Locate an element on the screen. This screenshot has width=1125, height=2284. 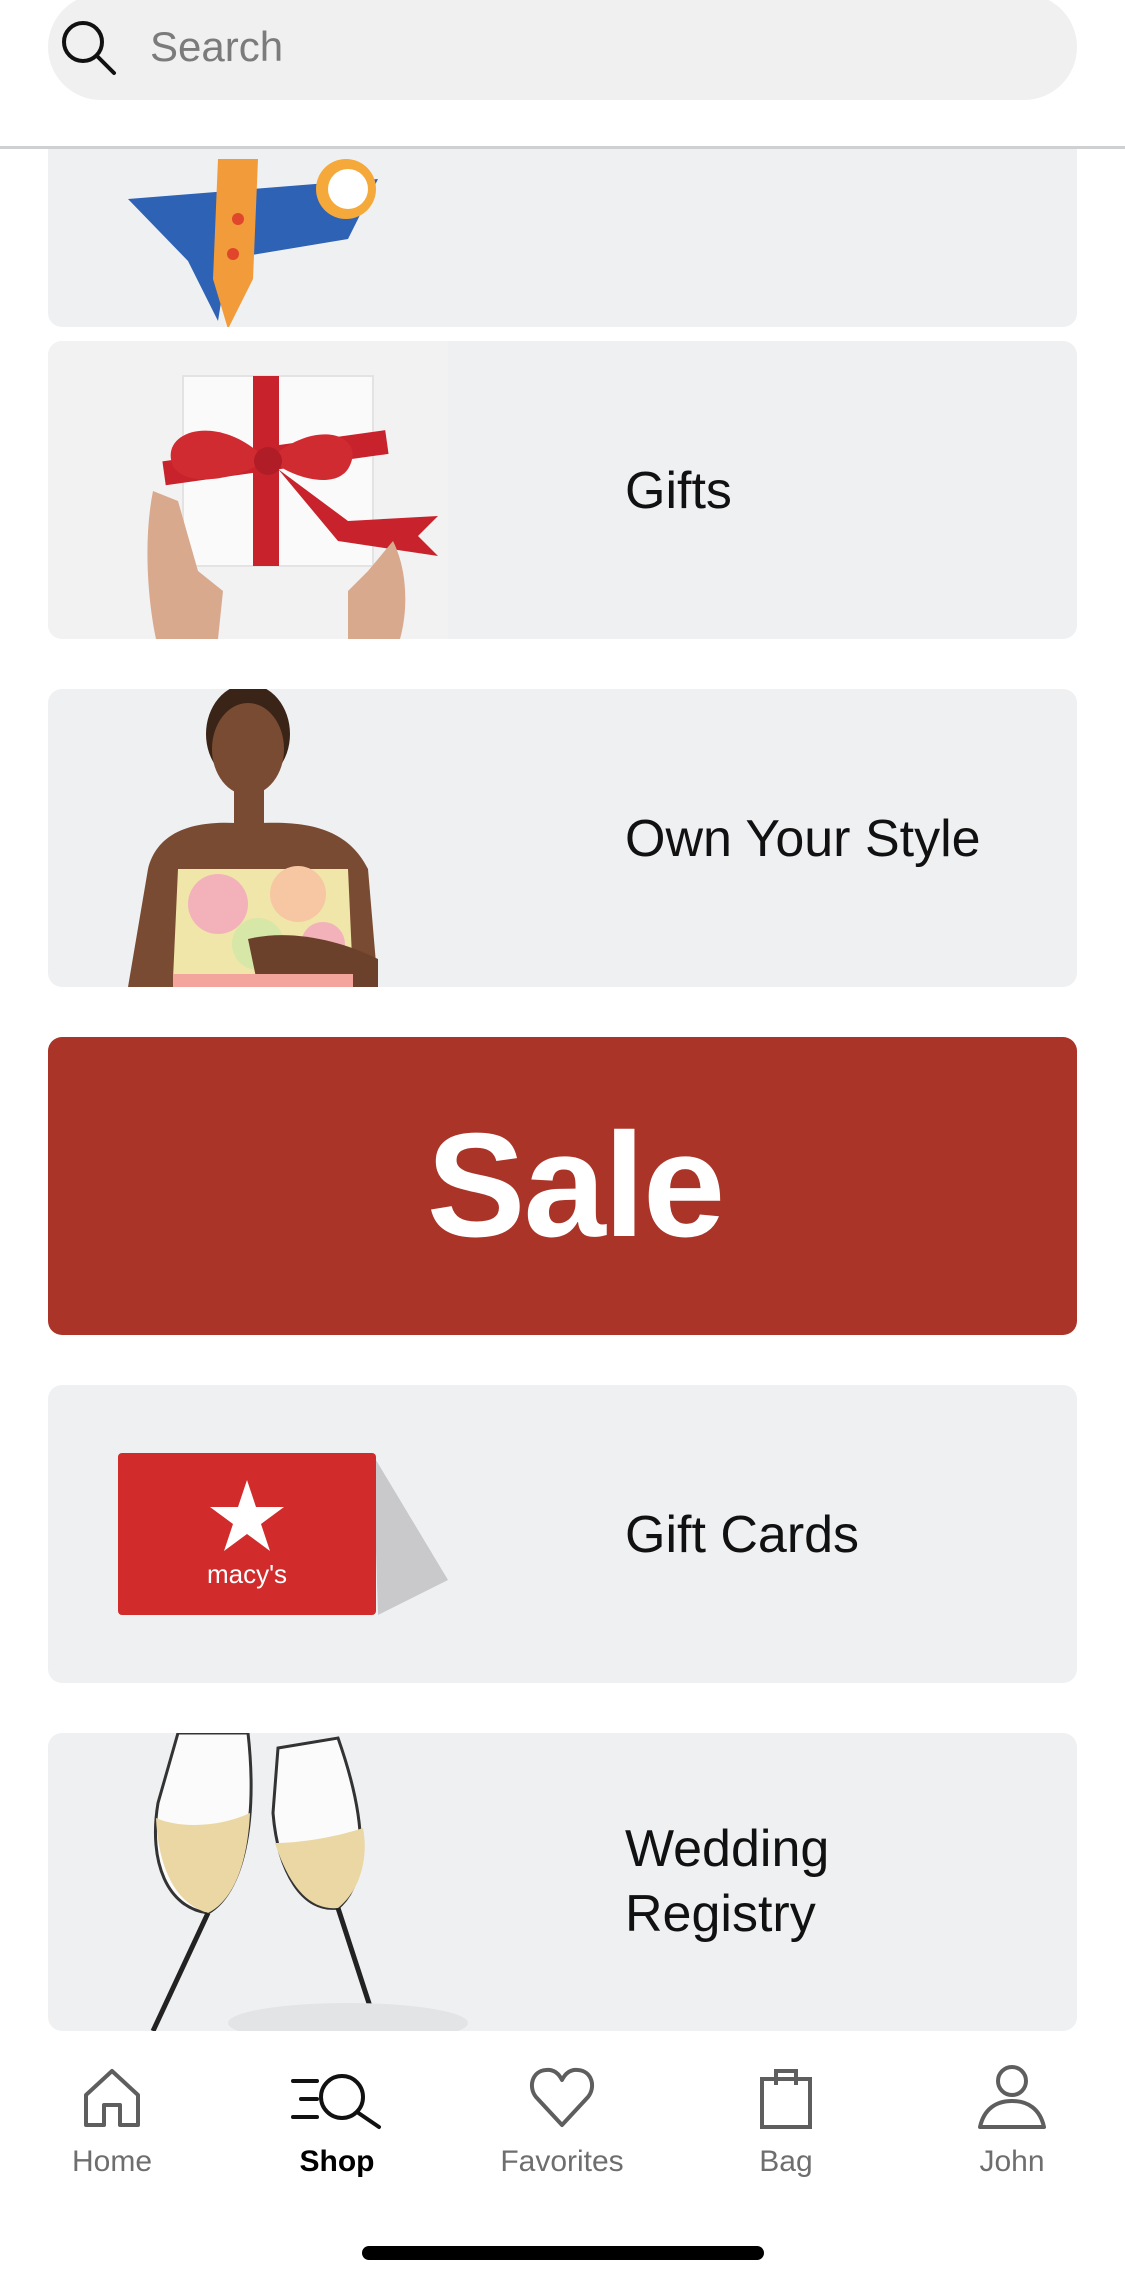
home-icon is located at coordinates (112, 2098).